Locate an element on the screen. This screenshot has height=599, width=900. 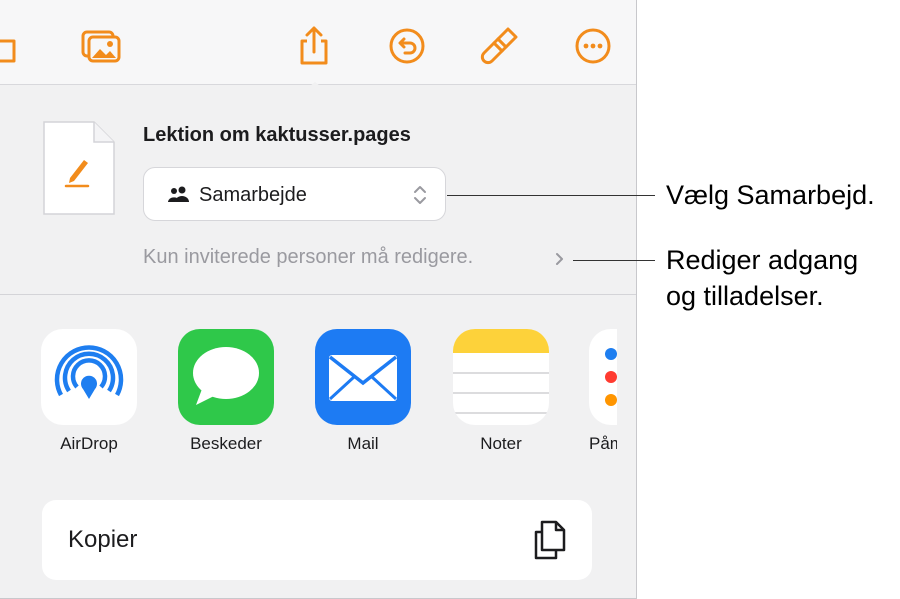
collaboration-selector: Samarbejde is located at coordinates (294, 194).